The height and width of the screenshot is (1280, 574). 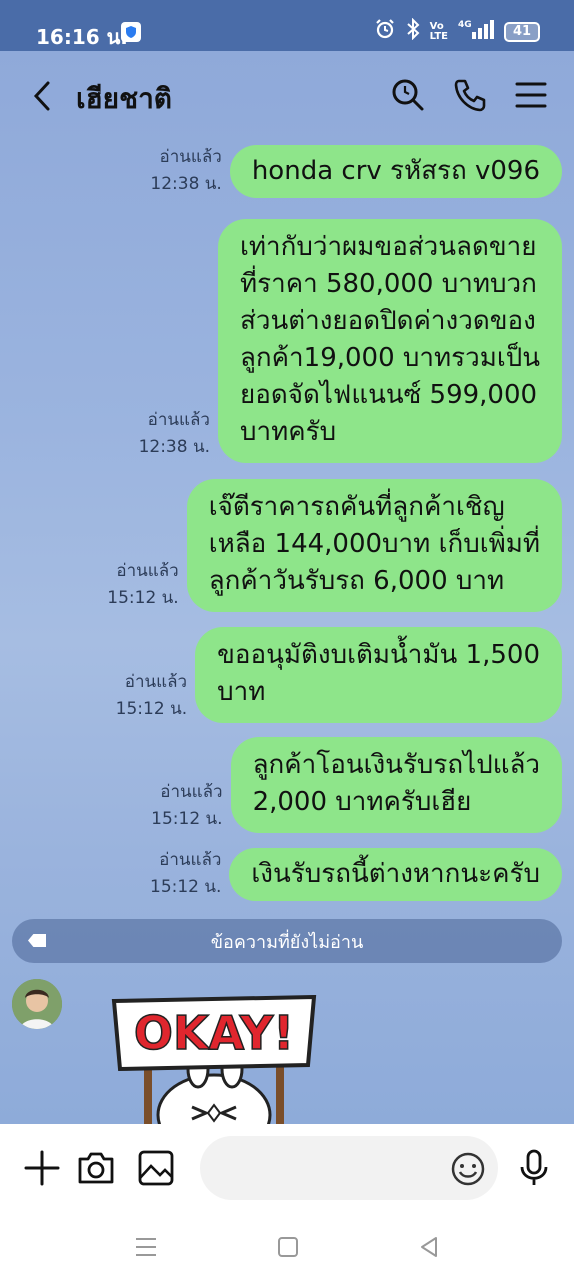 What do you see at coordinates (214, 1033) in the screenshot?
I see `sticker-text: OKAY!` at bounding box center [214, 1033].